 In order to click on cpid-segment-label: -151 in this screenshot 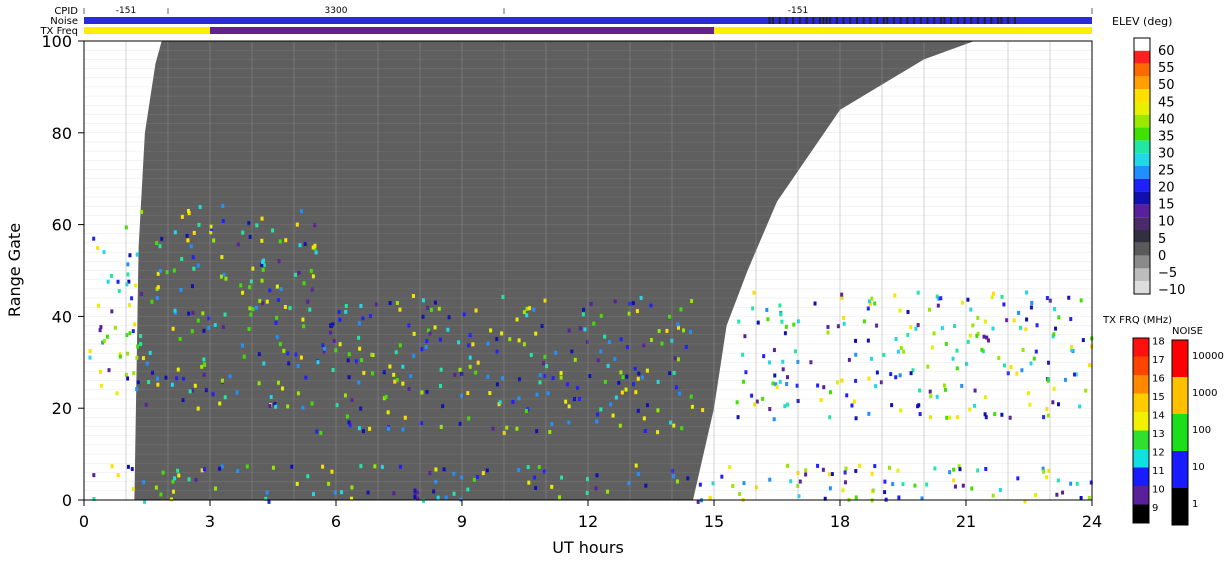, I will do `click(126, 11)`.